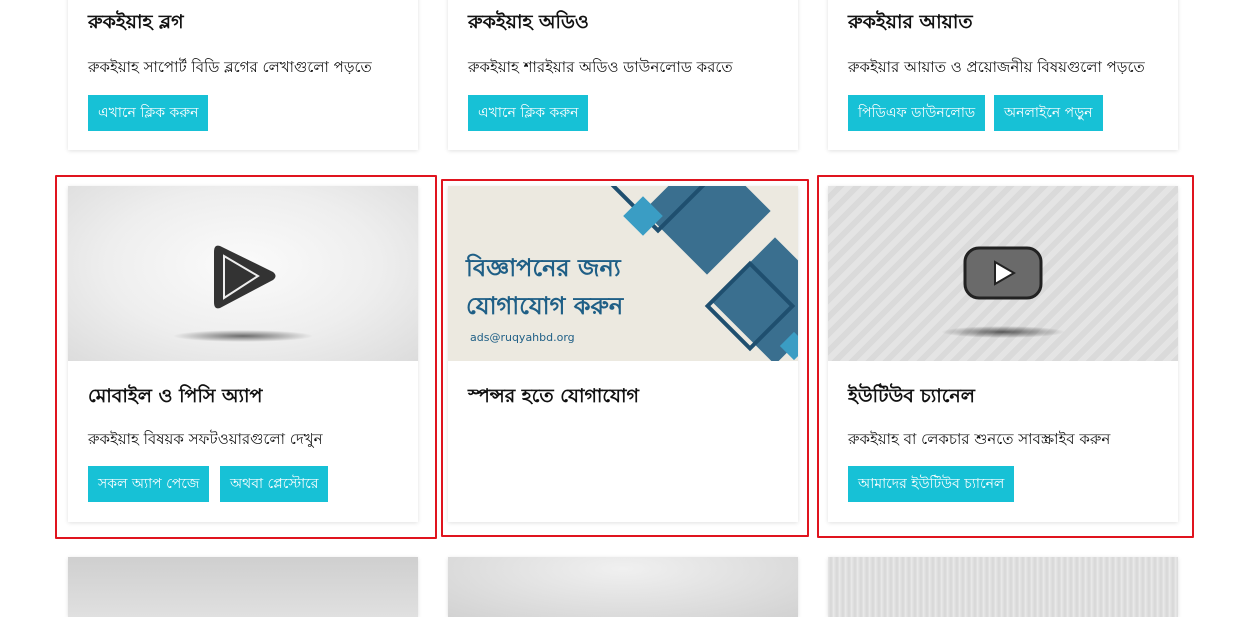 This screenshot has width=1238, height=617. Describe the element at coordinates (910, 22) in the screenshot. I see `card-title: রুকইয়ার আয়াত` at that location.